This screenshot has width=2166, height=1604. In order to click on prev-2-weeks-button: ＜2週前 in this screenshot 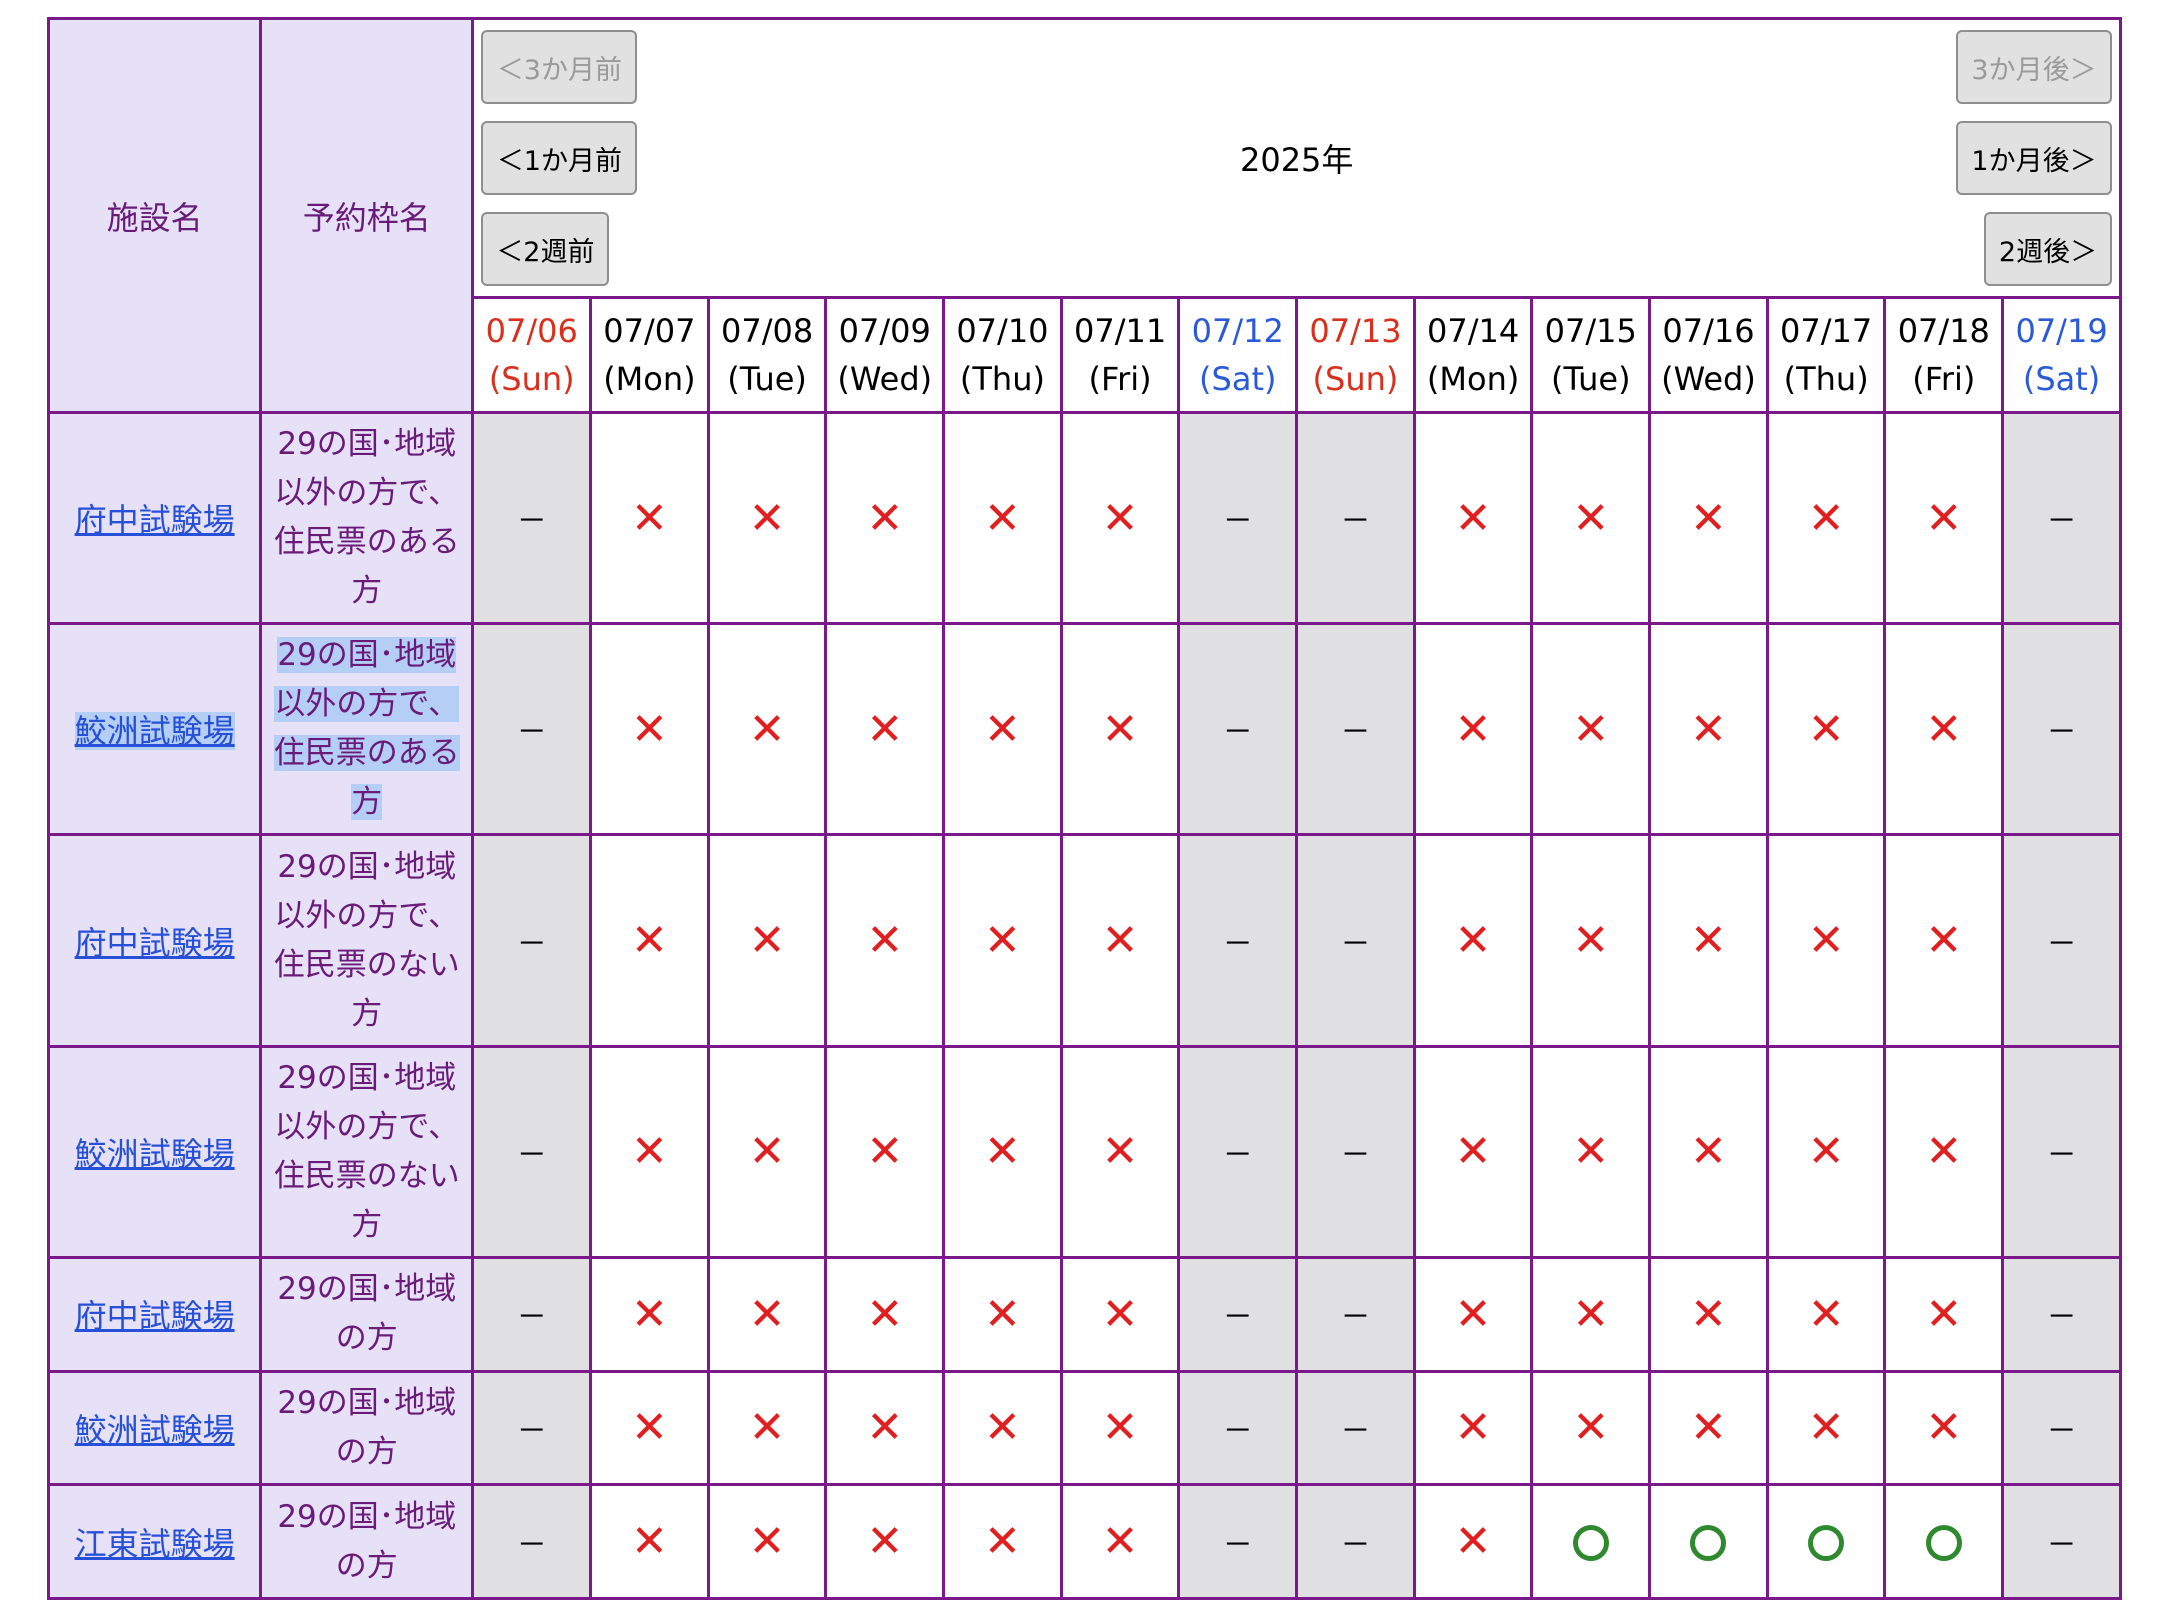, I will do `click(545, 249)`.